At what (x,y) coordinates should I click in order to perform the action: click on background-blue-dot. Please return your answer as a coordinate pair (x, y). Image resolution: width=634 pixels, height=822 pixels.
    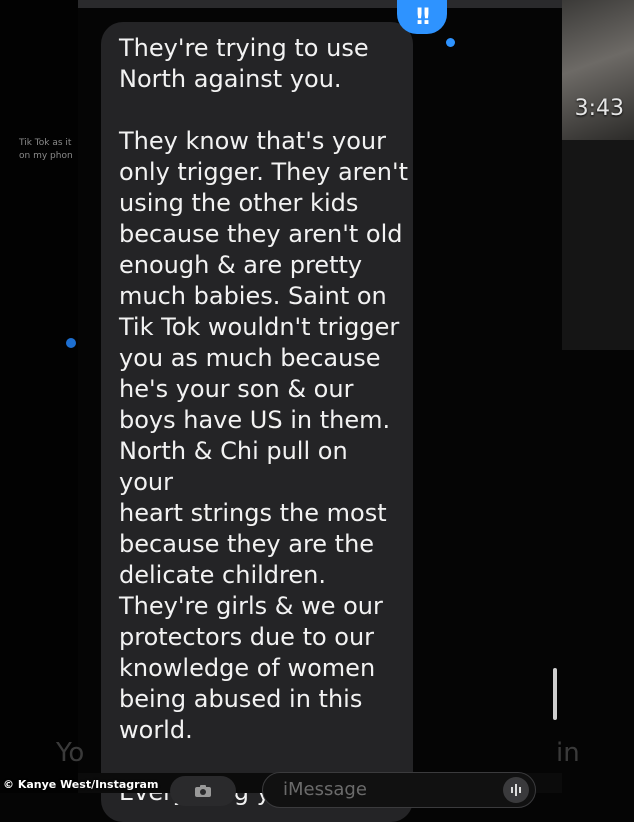
    Looking at the image, I should click on (71, 343).